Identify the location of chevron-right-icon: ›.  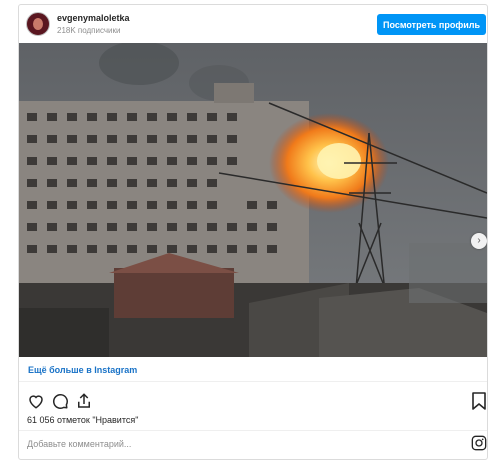
(479, 240).